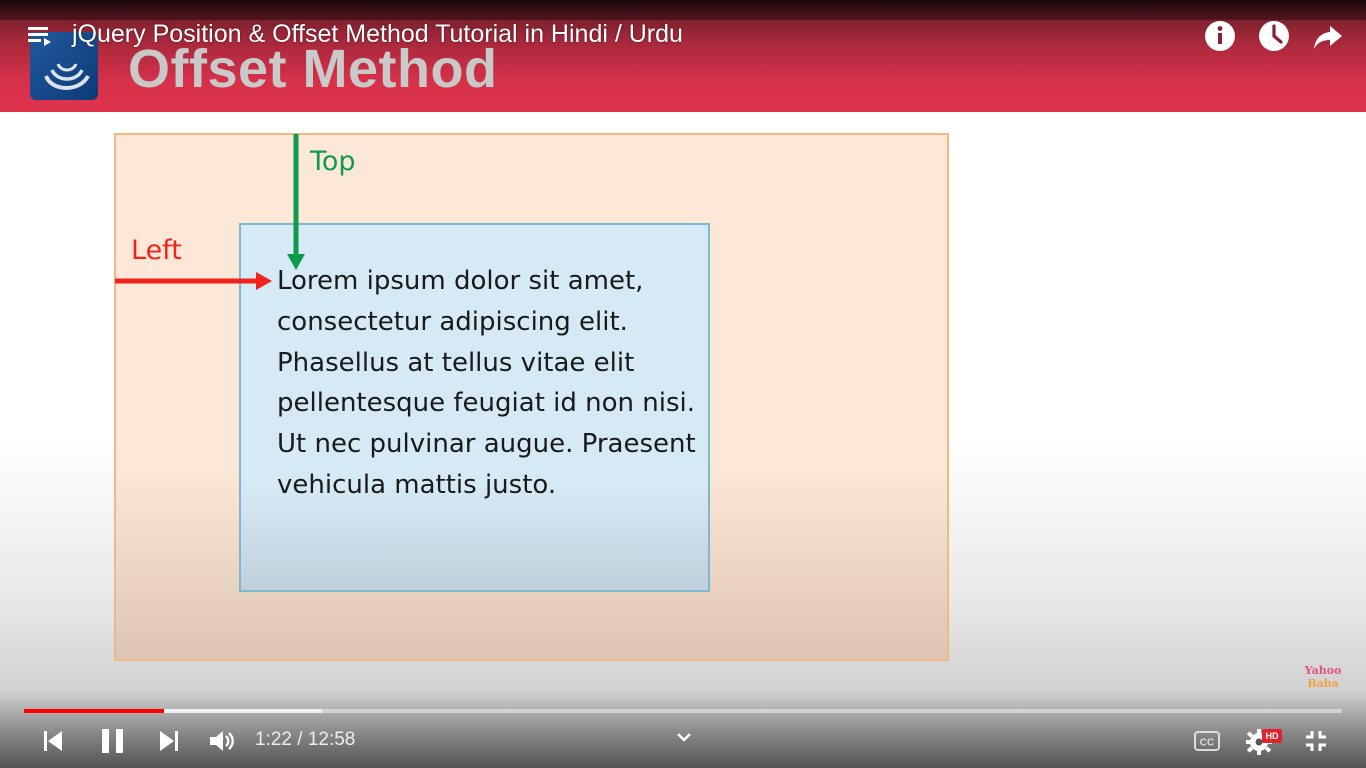 The height and width of the screenshot is (768, 1366). I want to click on captions-icon: CC, so click(1207, 741).